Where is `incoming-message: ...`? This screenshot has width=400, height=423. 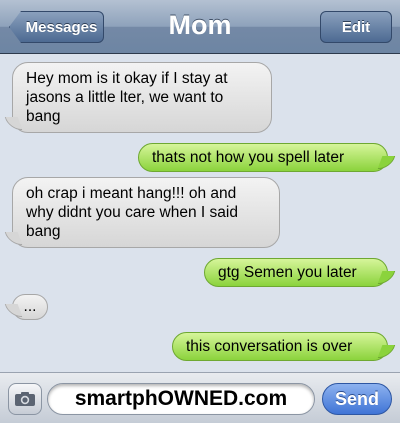 incoming-message: ... is located at coordinates (30, 307).